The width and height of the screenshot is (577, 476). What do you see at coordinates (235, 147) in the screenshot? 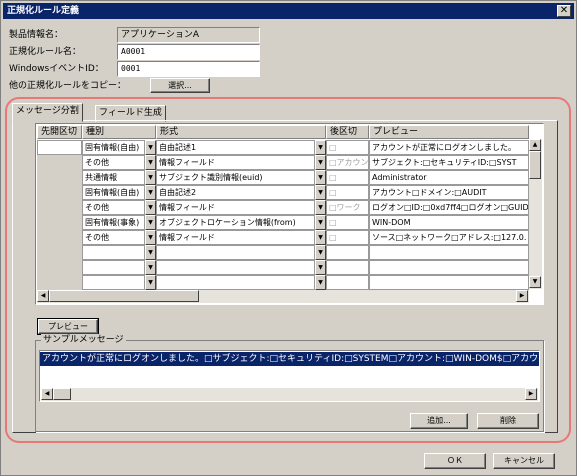
I see `format-select: 自由記述1` at bounding box center [235, 147].